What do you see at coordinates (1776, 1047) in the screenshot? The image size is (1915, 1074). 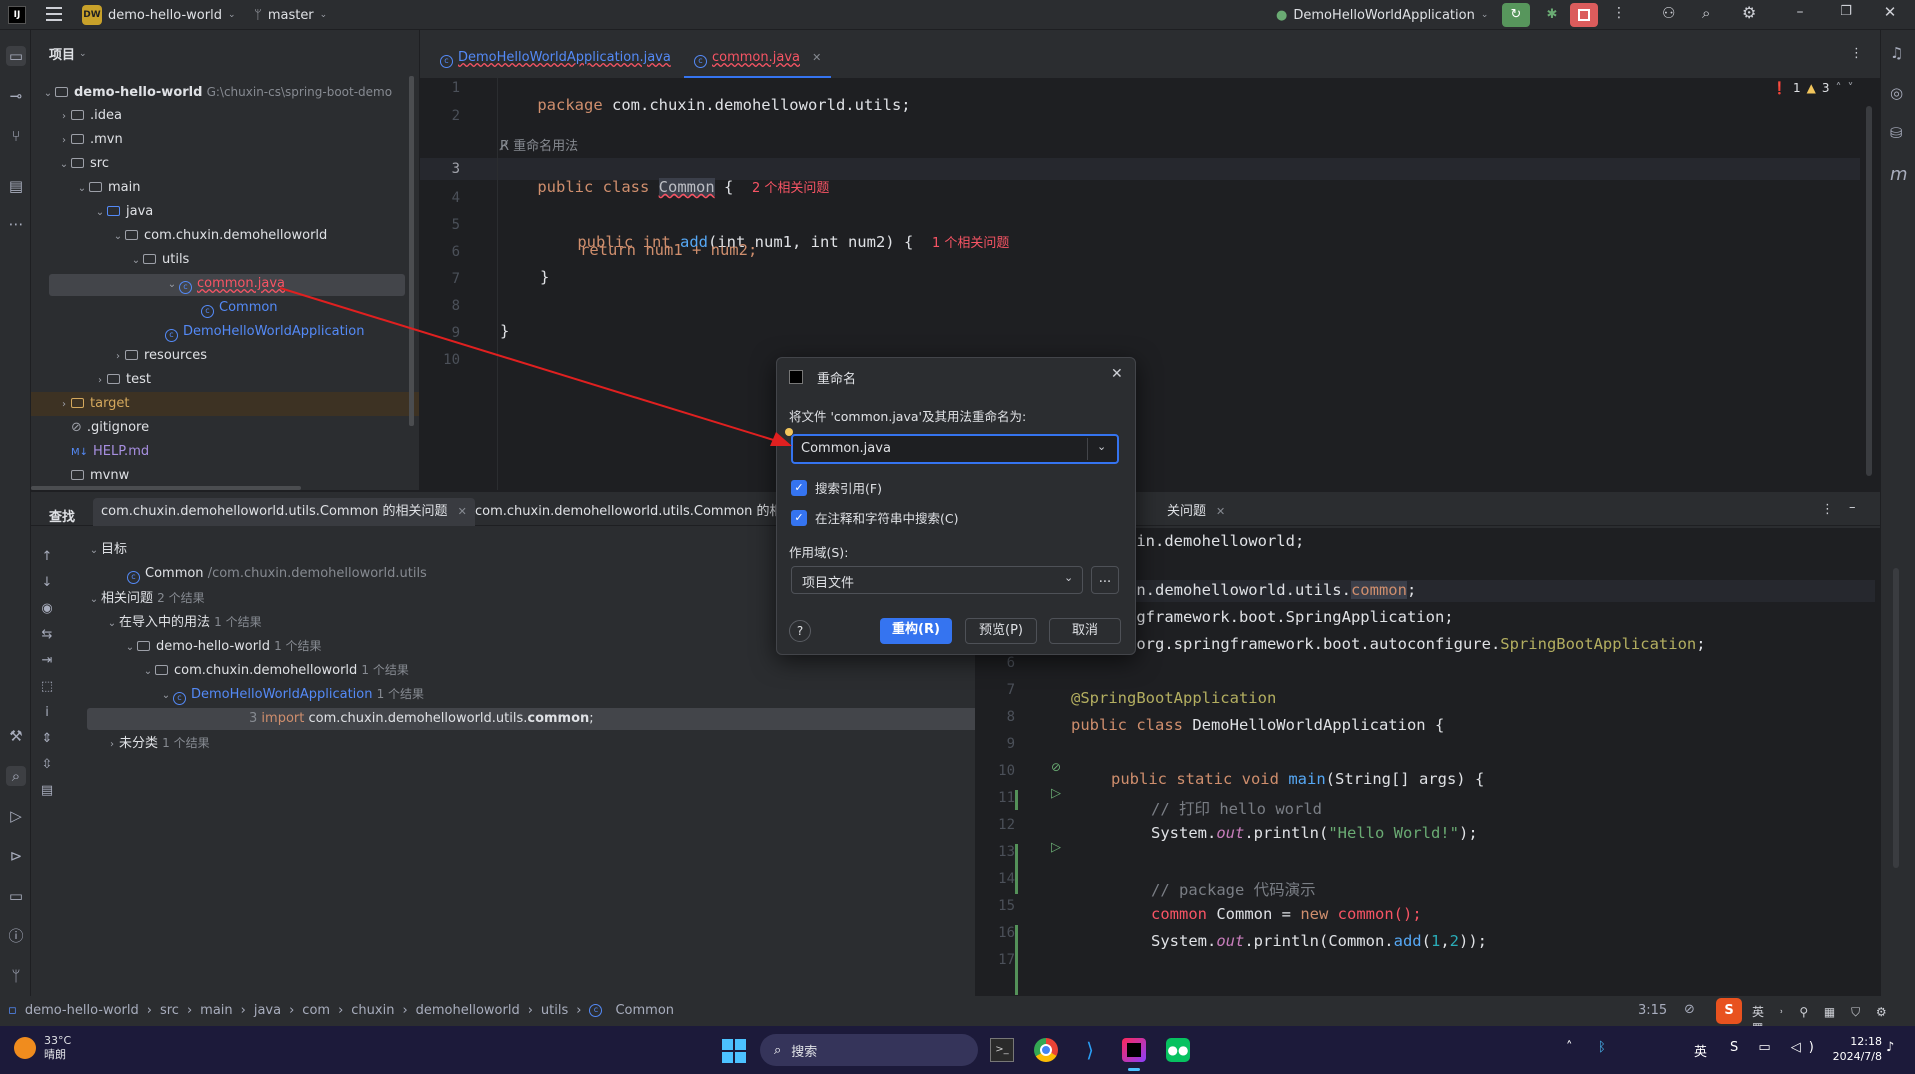 I see `tray-icons: S ▭ ◁)` at bounding box center [1776, 1047].